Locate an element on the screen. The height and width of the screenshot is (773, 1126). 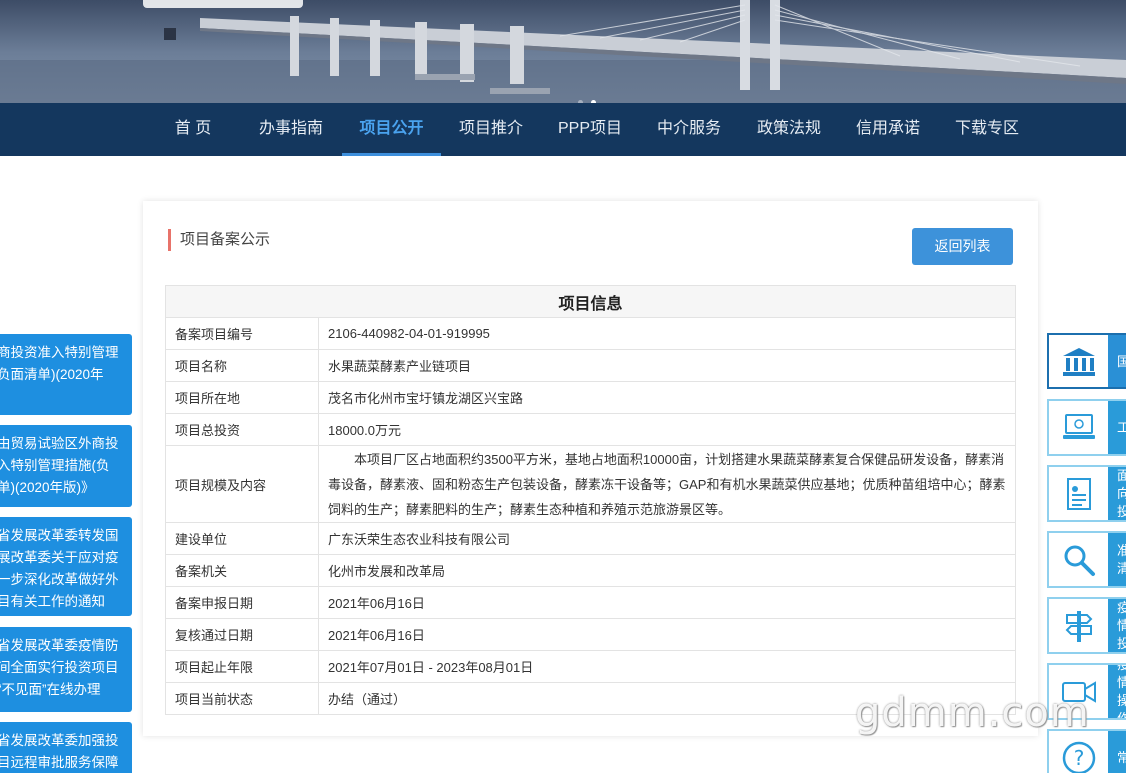
left-notice-2: 由贸易试验区外商投 入特别管理措施(负 单)(2020年版)》 is located at coordinates (66, 466).